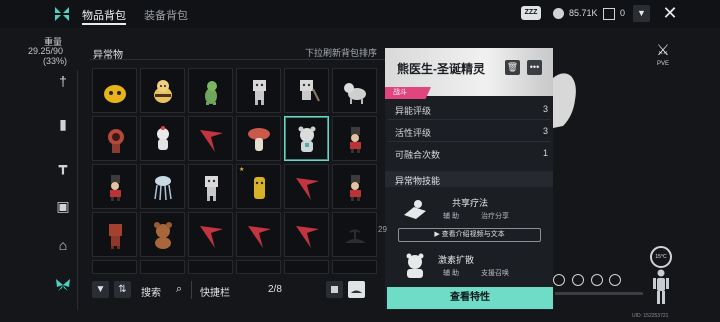  What do you see at coordinates (166, 15) in the screenshot?
I see `tab-equipment-bag: 装备背包` at bounding box center [166, 15].